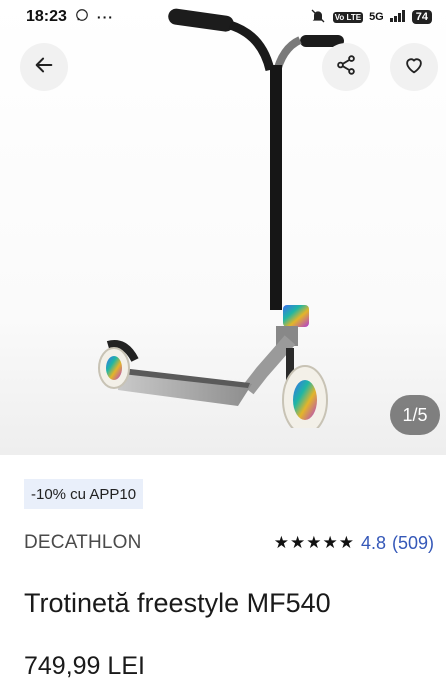  Describe the element at coordinates (82, 17) in the screenshot. I see `whatsapp-icon` at that location.